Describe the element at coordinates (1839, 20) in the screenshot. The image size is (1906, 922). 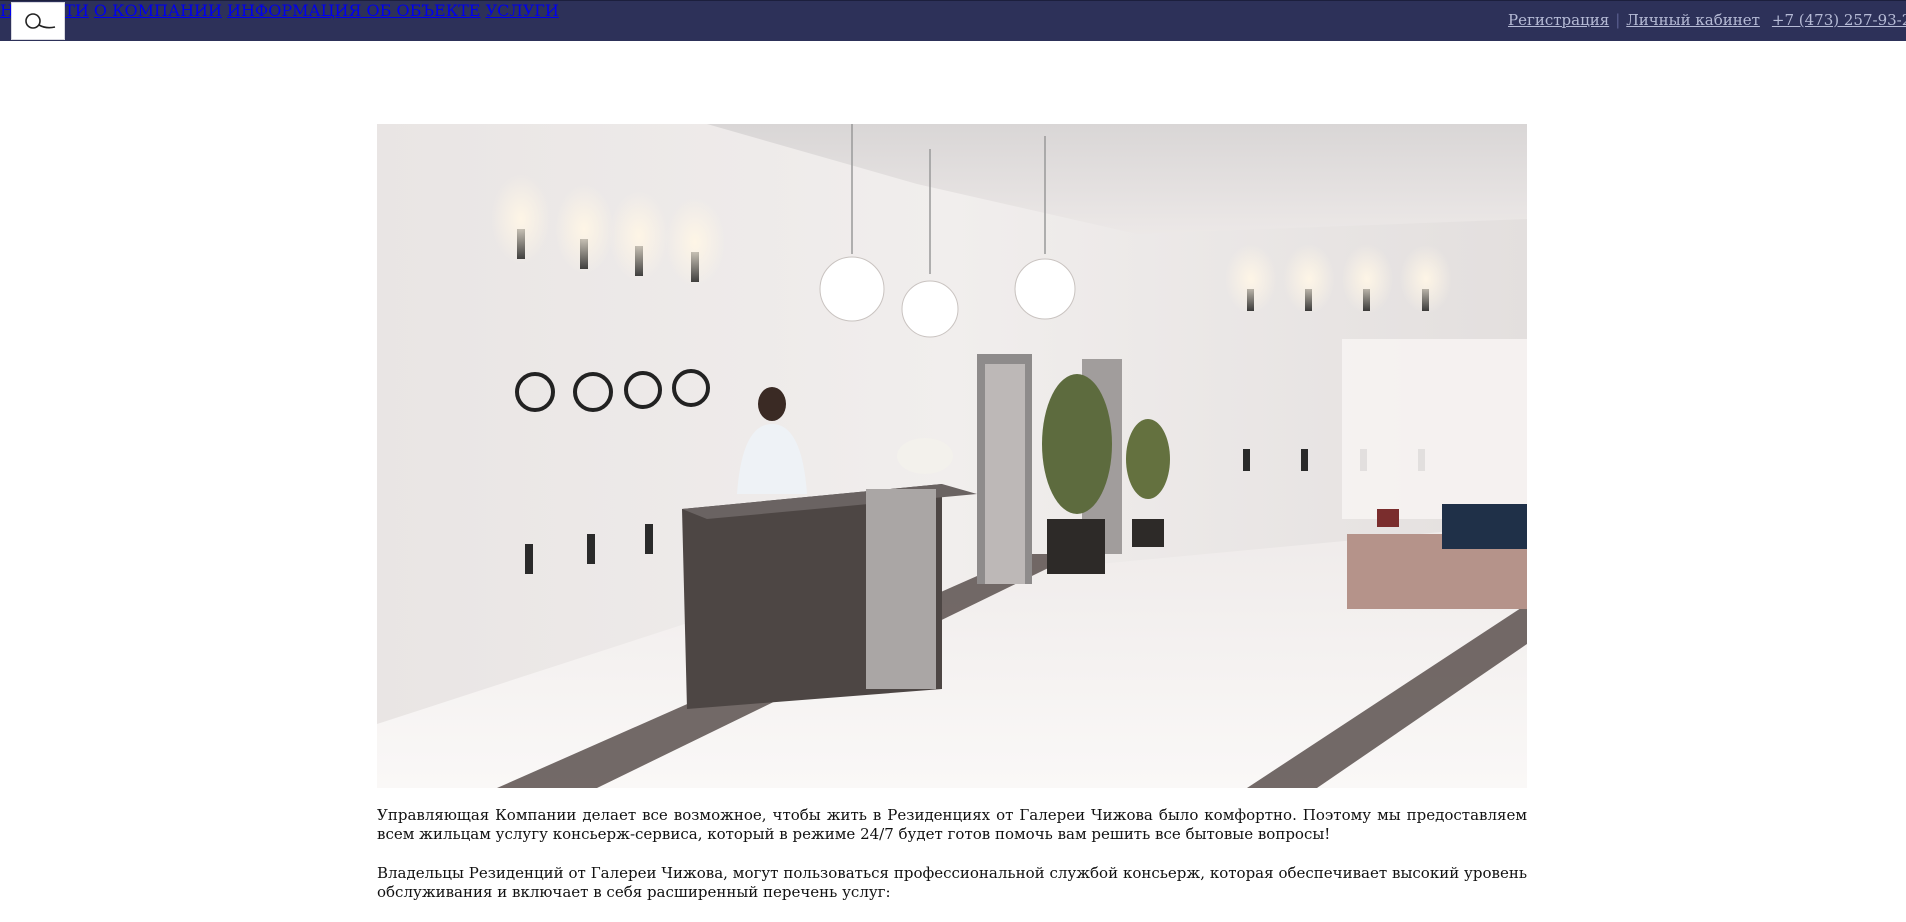
I see `phone-link: +7 (473) 257-93-27` at that location.